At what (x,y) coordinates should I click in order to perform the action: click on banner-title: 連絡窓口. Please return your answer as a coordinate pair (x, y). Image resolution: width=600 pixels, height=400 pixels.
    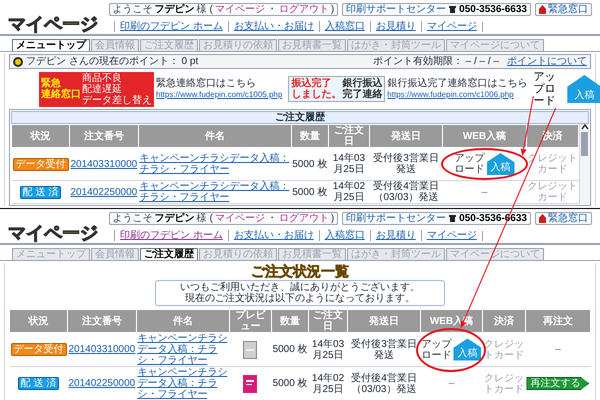
    Looking at the image, I should click on (61, 94).